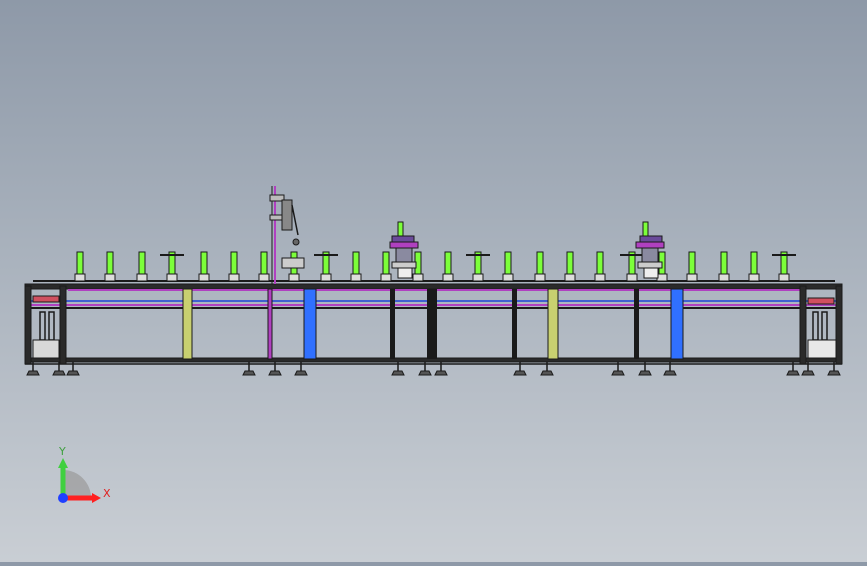 The height and width of the screenshot is (566, 867). I want to click on station-middle, so click(404, 250).